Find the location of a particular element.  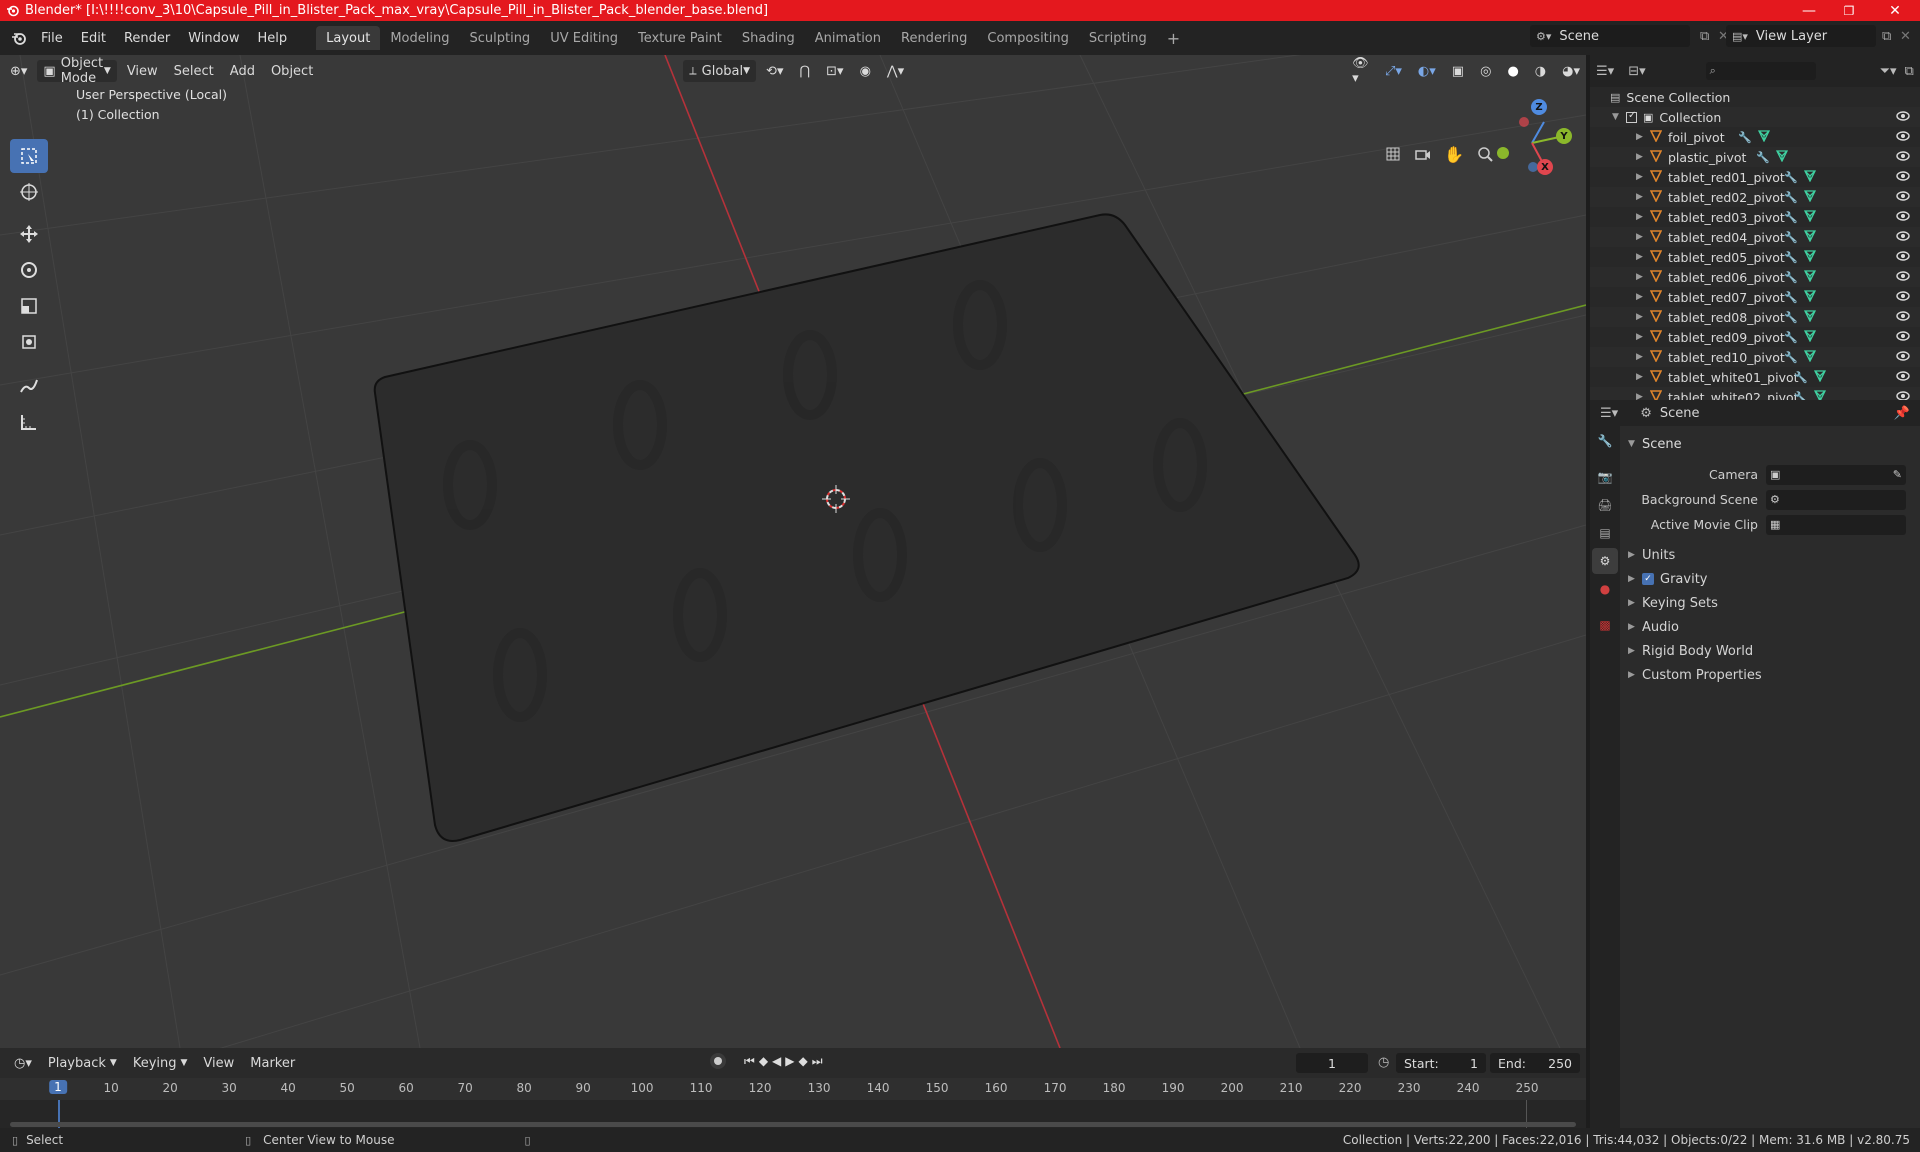

keying-sets-panel: ▶ Keying Sets is located at coordinates (1770, 603).